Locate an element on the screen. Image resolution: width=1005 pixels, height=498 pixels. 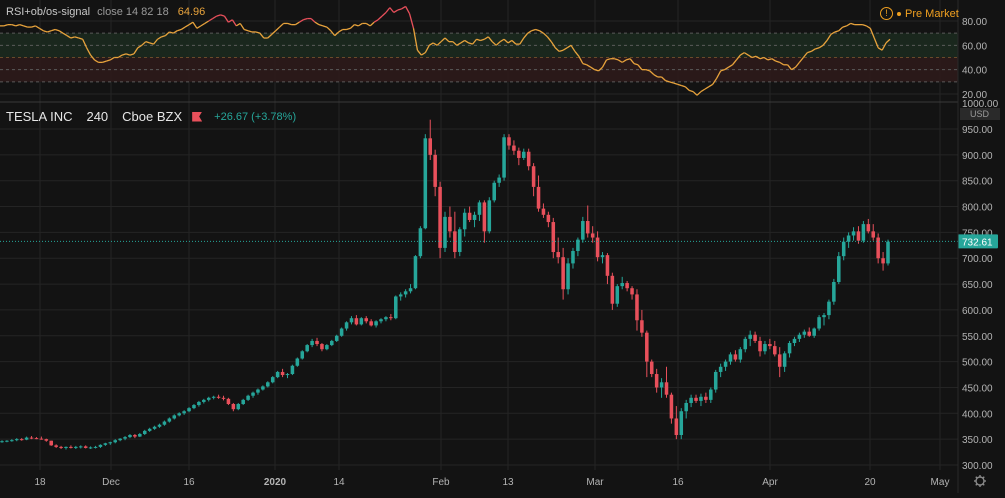
time-axis-label: 20 is located at coordinates (870, 482).